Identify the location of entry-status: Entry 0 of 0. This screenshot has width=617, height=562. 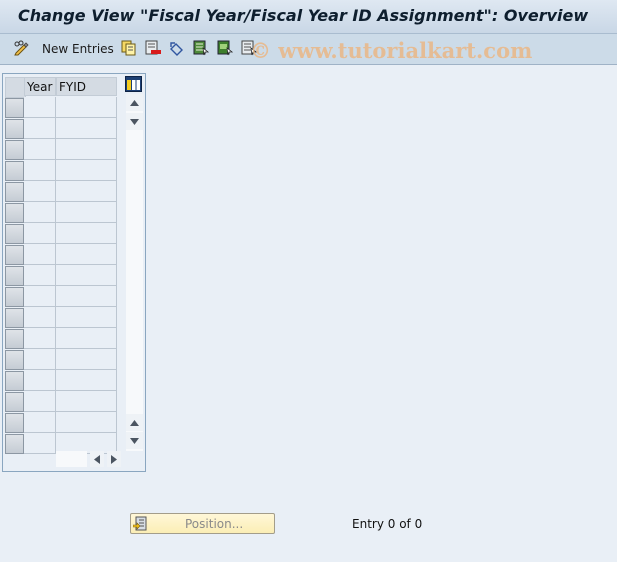
(387, 524).